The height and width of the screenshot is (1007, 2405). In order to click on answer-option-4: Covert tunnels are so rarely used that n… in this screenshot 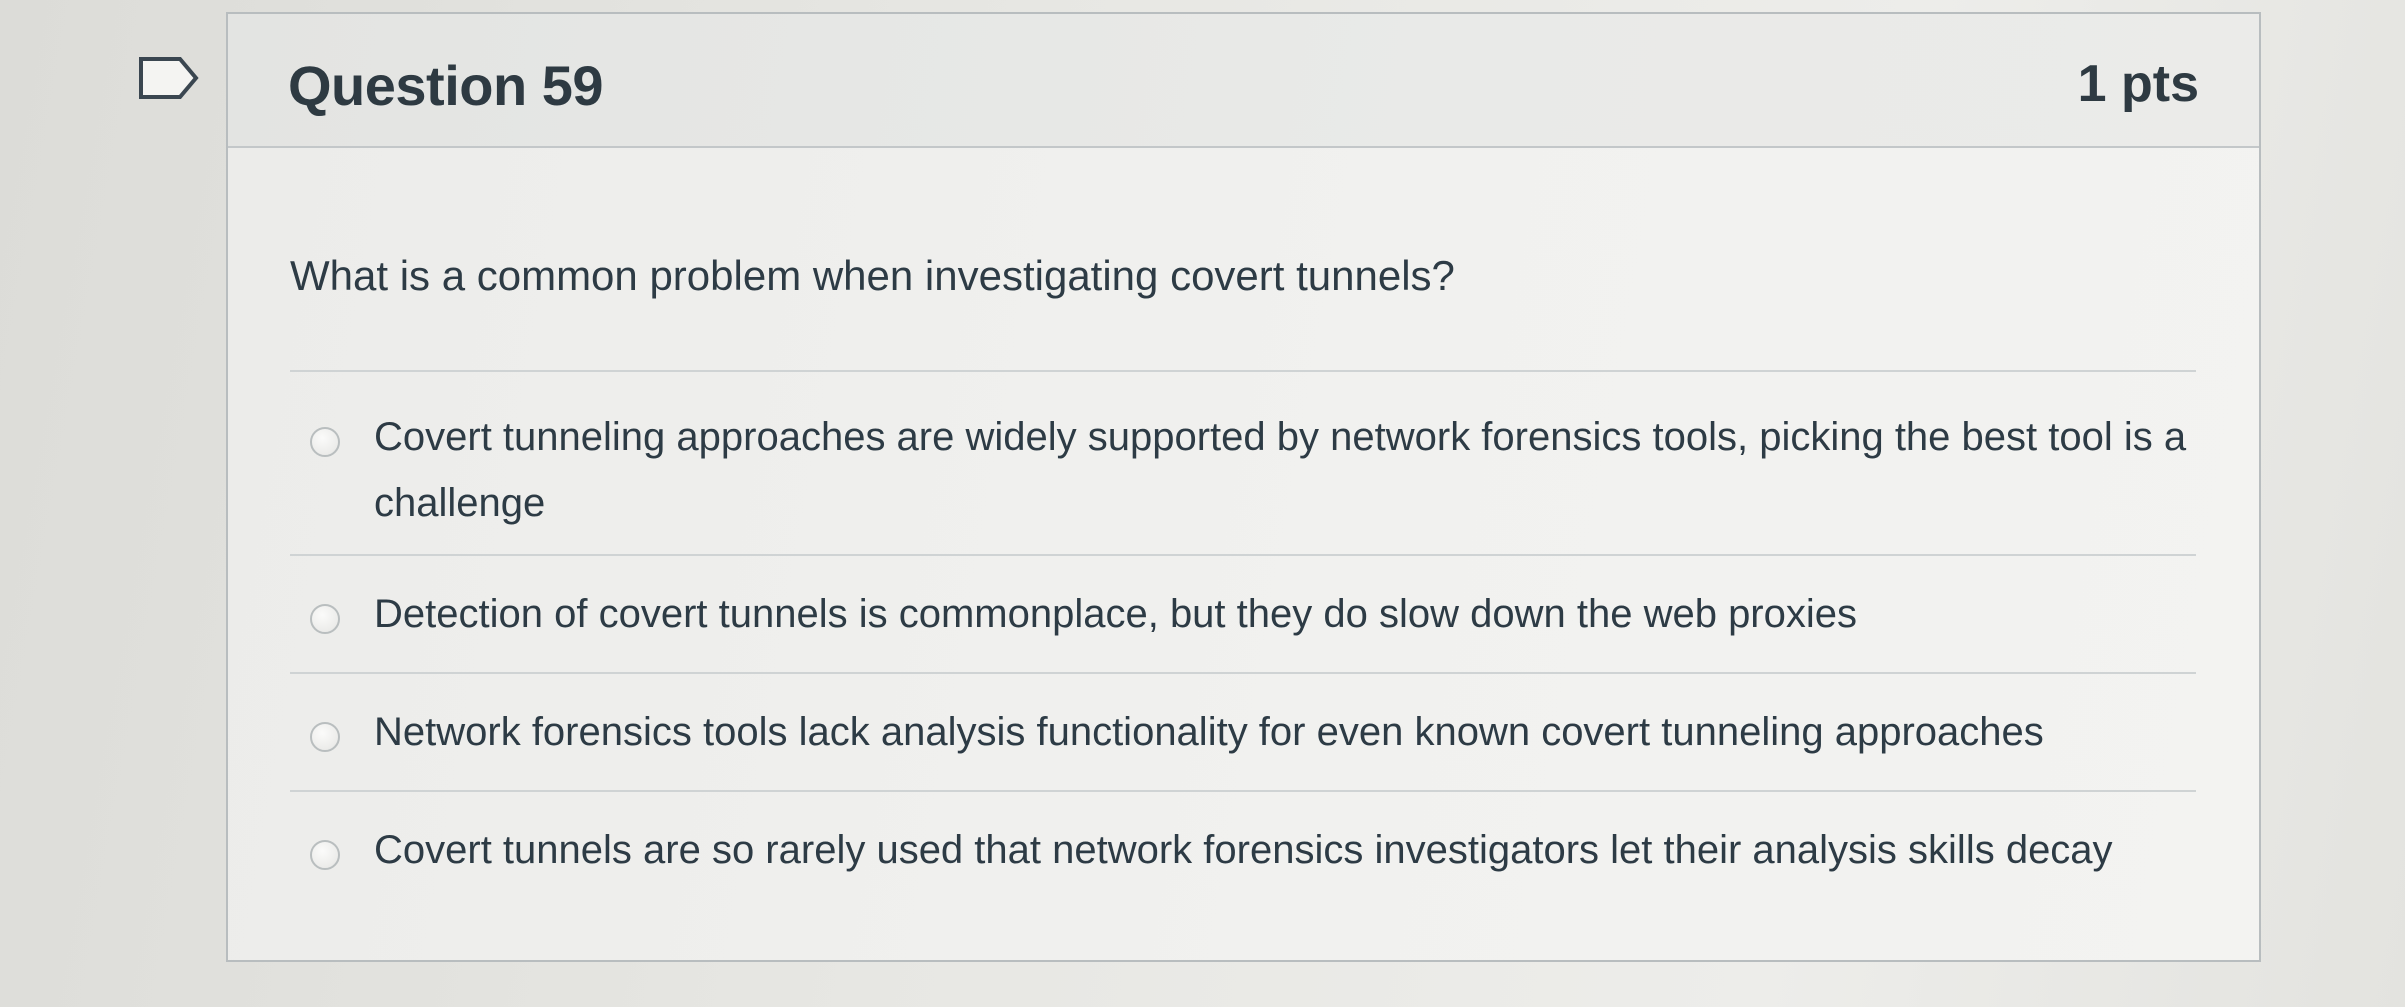, I will do `click(1243, 852)`.